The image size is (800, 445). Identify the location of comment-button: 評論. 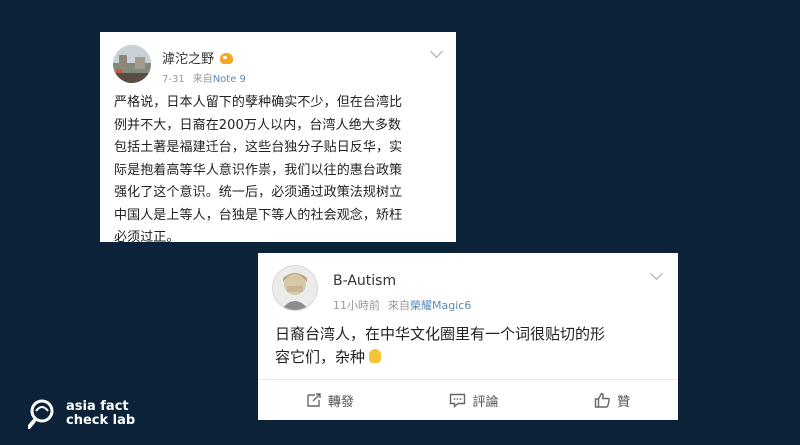
(473, 400).